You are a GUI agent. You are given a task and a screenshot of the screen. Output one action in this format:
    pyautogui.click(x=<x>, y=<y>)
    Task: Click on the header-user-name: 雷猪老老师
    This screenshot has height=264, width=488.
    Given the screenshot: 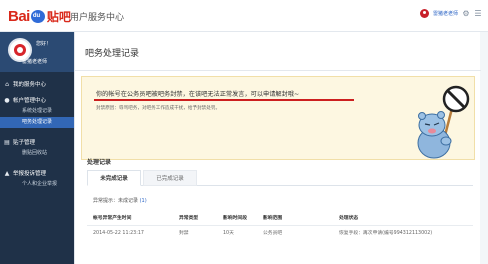 What is the action you would take?
    pyautogui.click(x=445, y=13)
    